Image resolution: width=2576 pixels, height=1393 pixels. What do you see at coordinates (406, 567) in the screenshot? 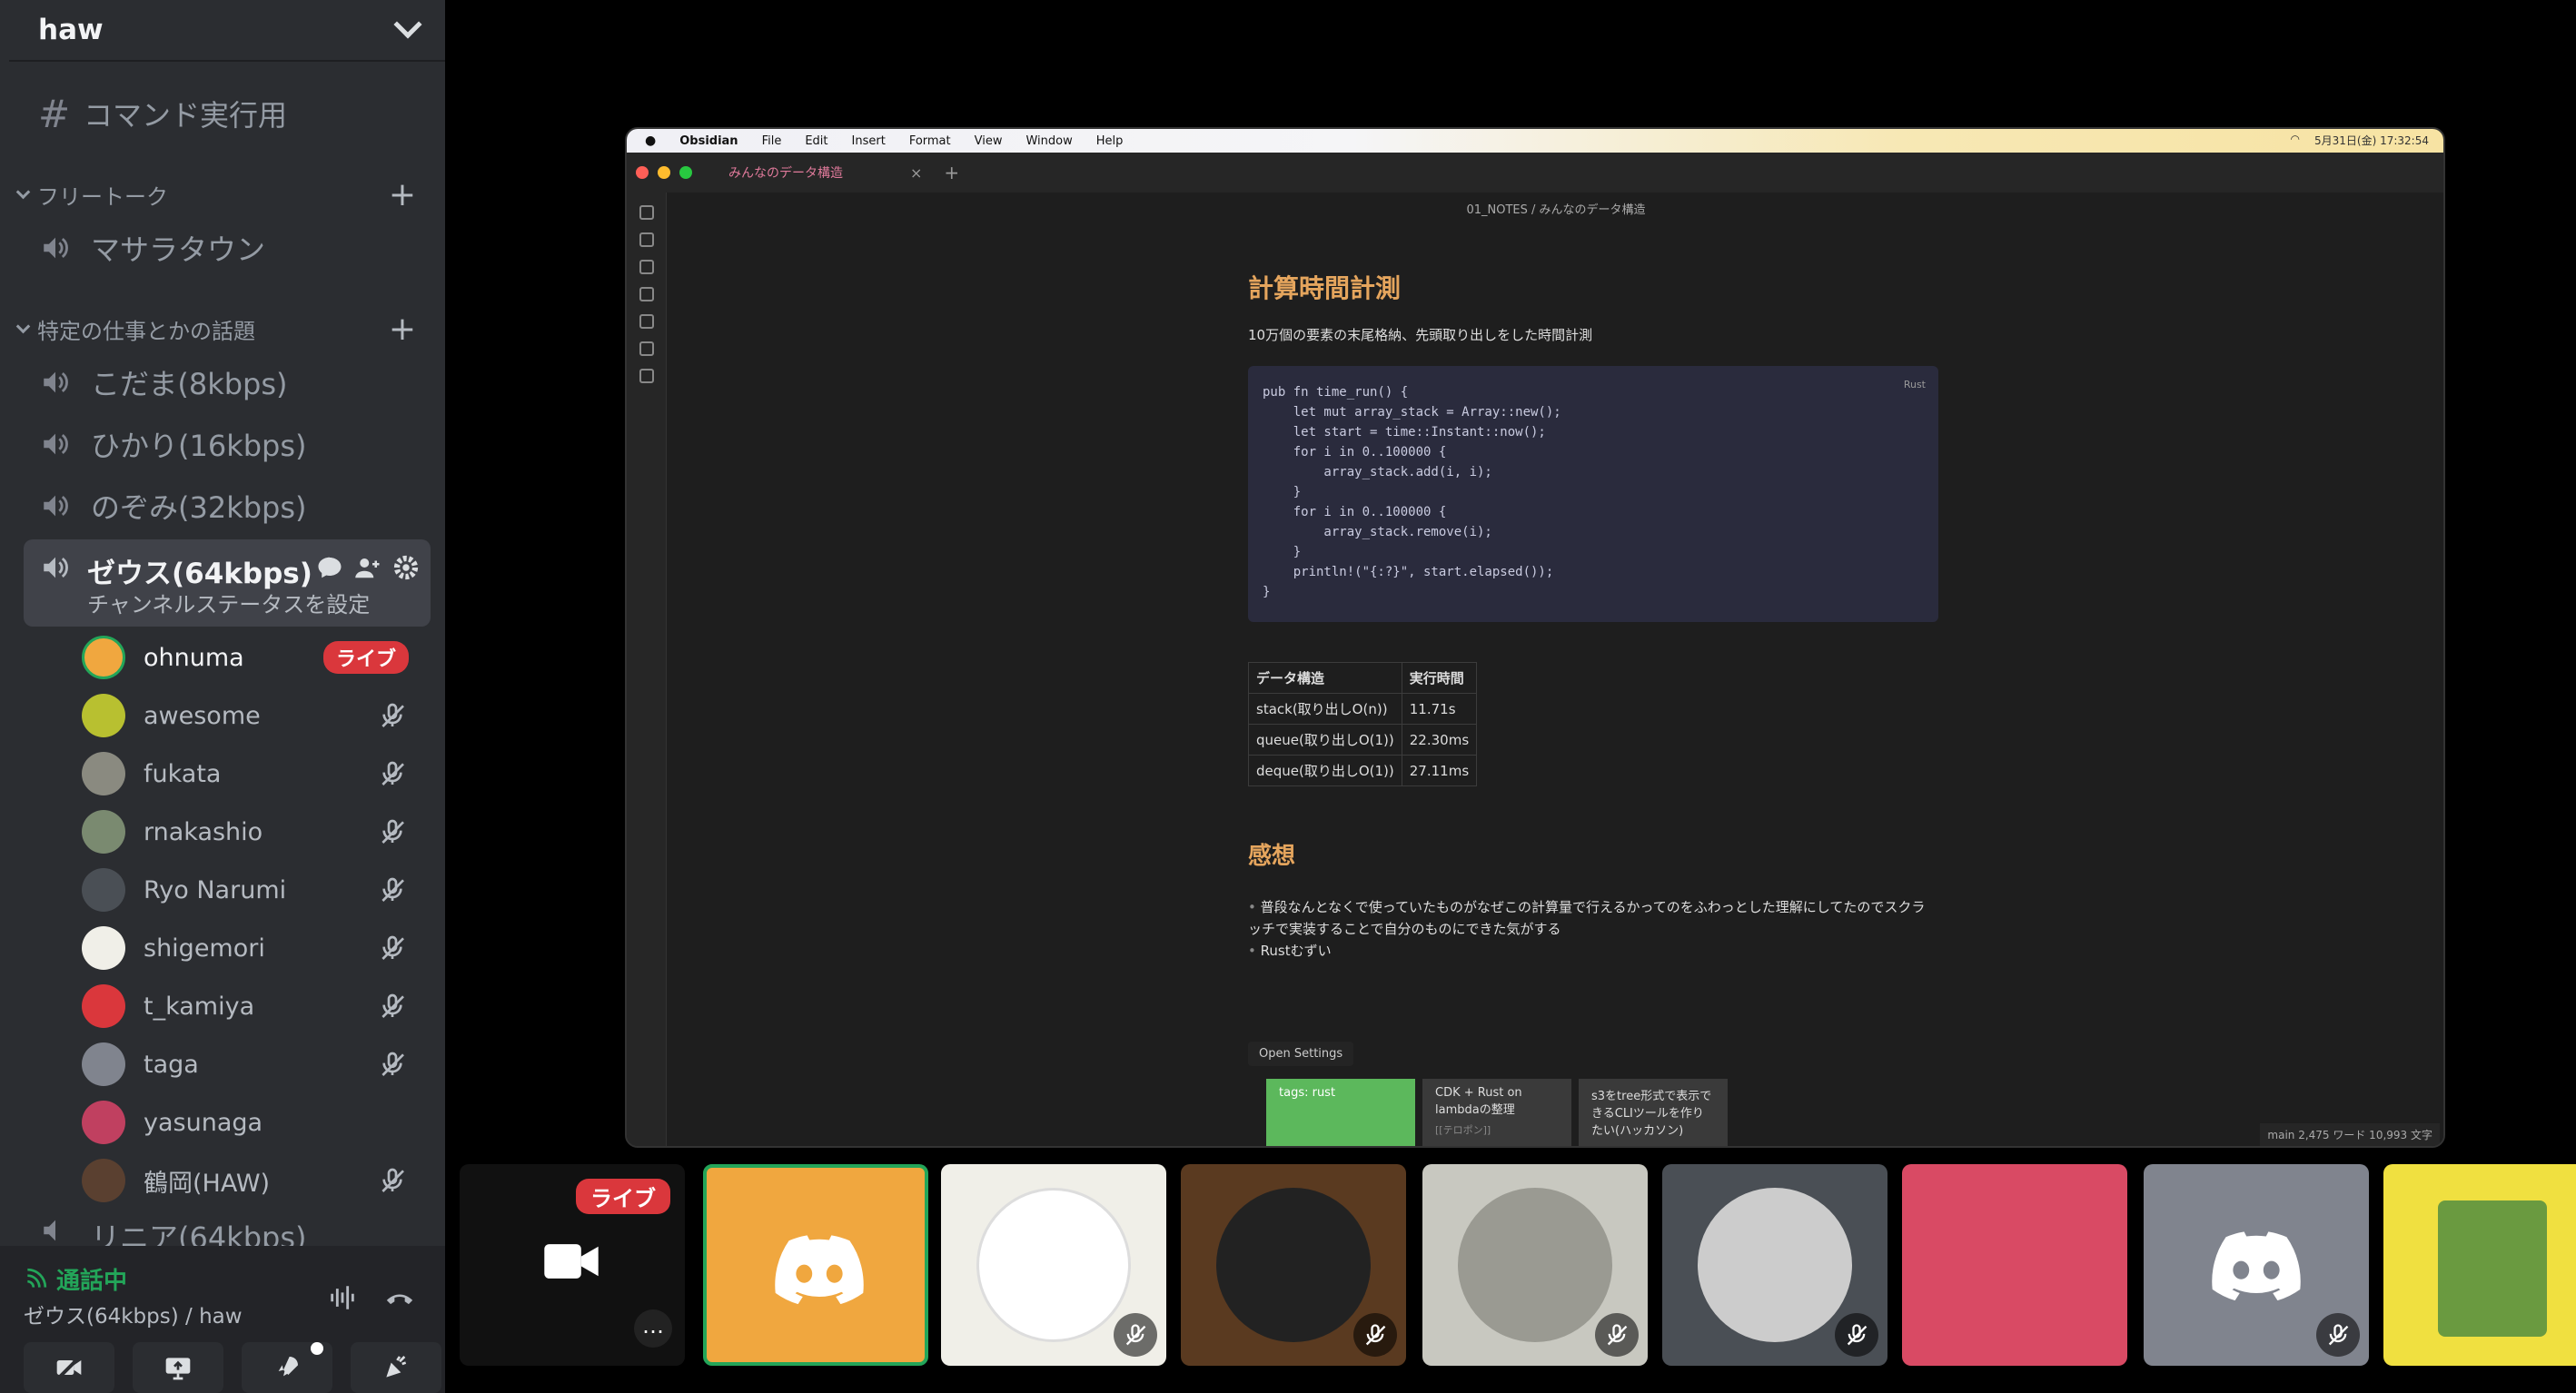
I see `gear-icon` at bounding box center [406, 567].